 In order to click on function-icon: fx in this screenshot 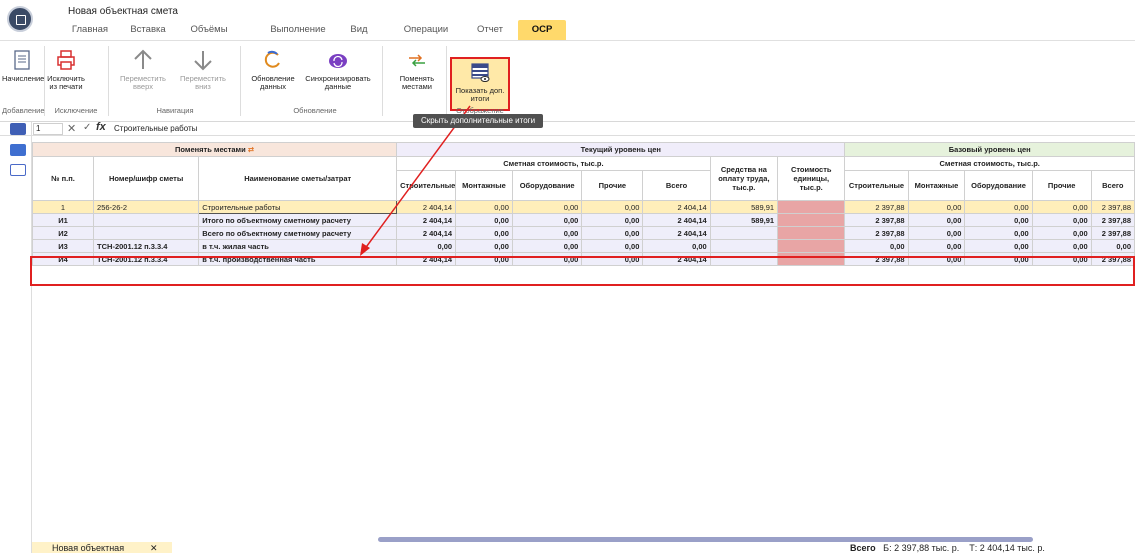, I will do `click(101, 127)`.